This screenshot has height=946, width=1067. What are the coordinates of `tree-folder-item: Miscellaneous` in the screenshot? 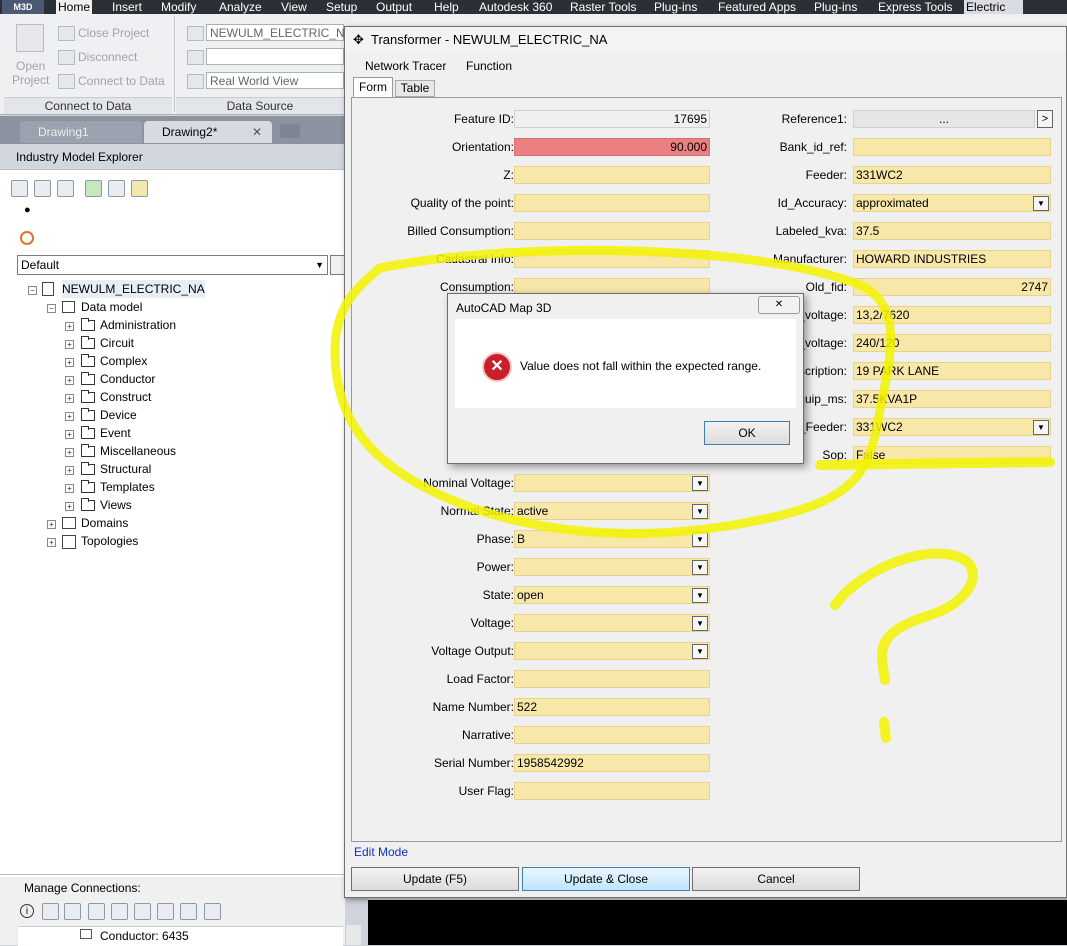 It's located at (138, 451).